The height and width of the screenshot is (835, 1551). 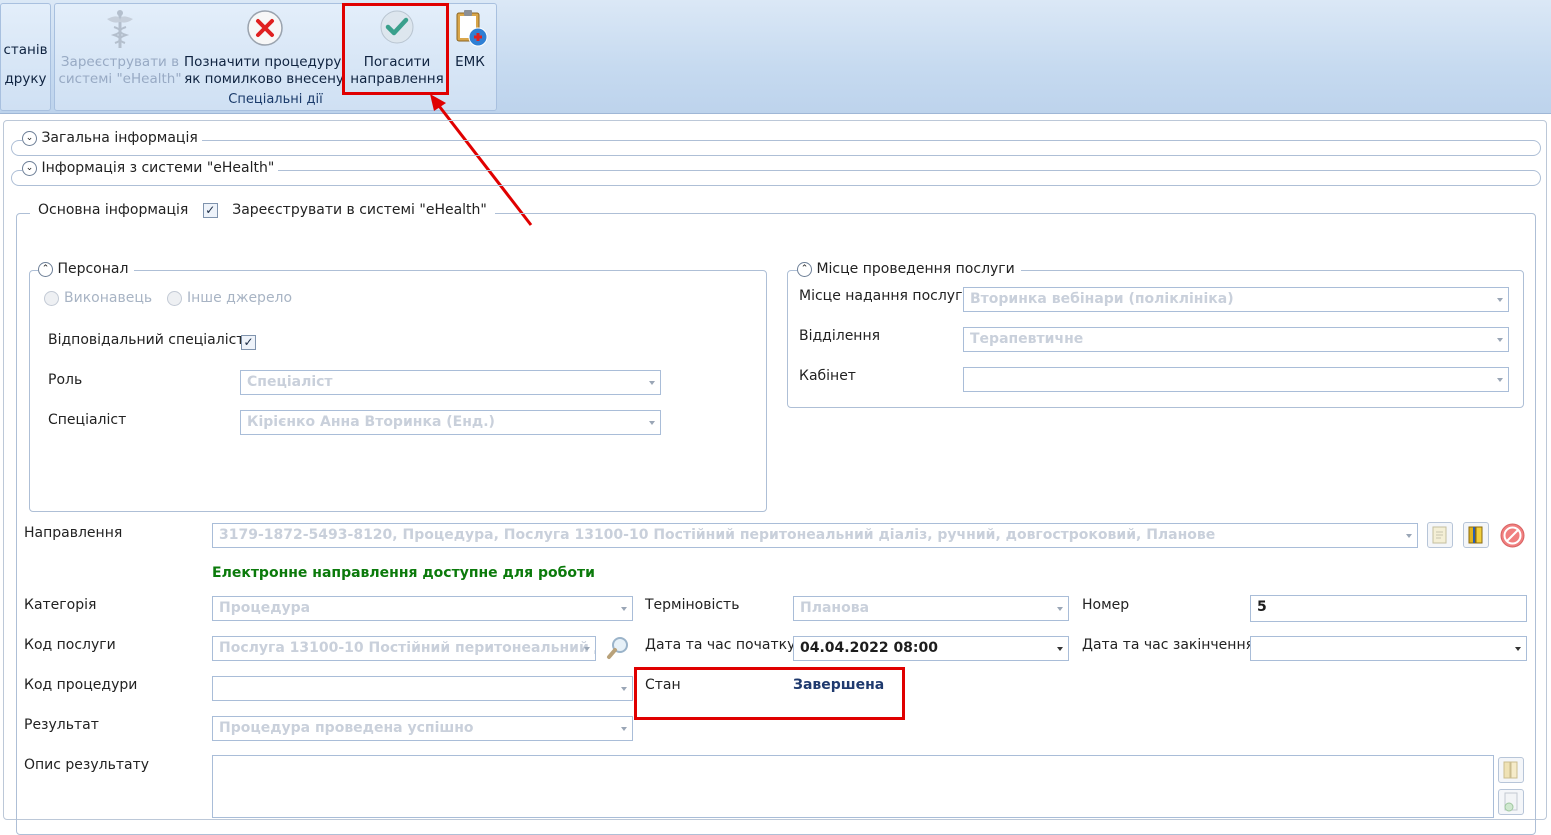 I want to click on end-datetime-label: Дата та час закінчення, so click(x=1168, y=645).